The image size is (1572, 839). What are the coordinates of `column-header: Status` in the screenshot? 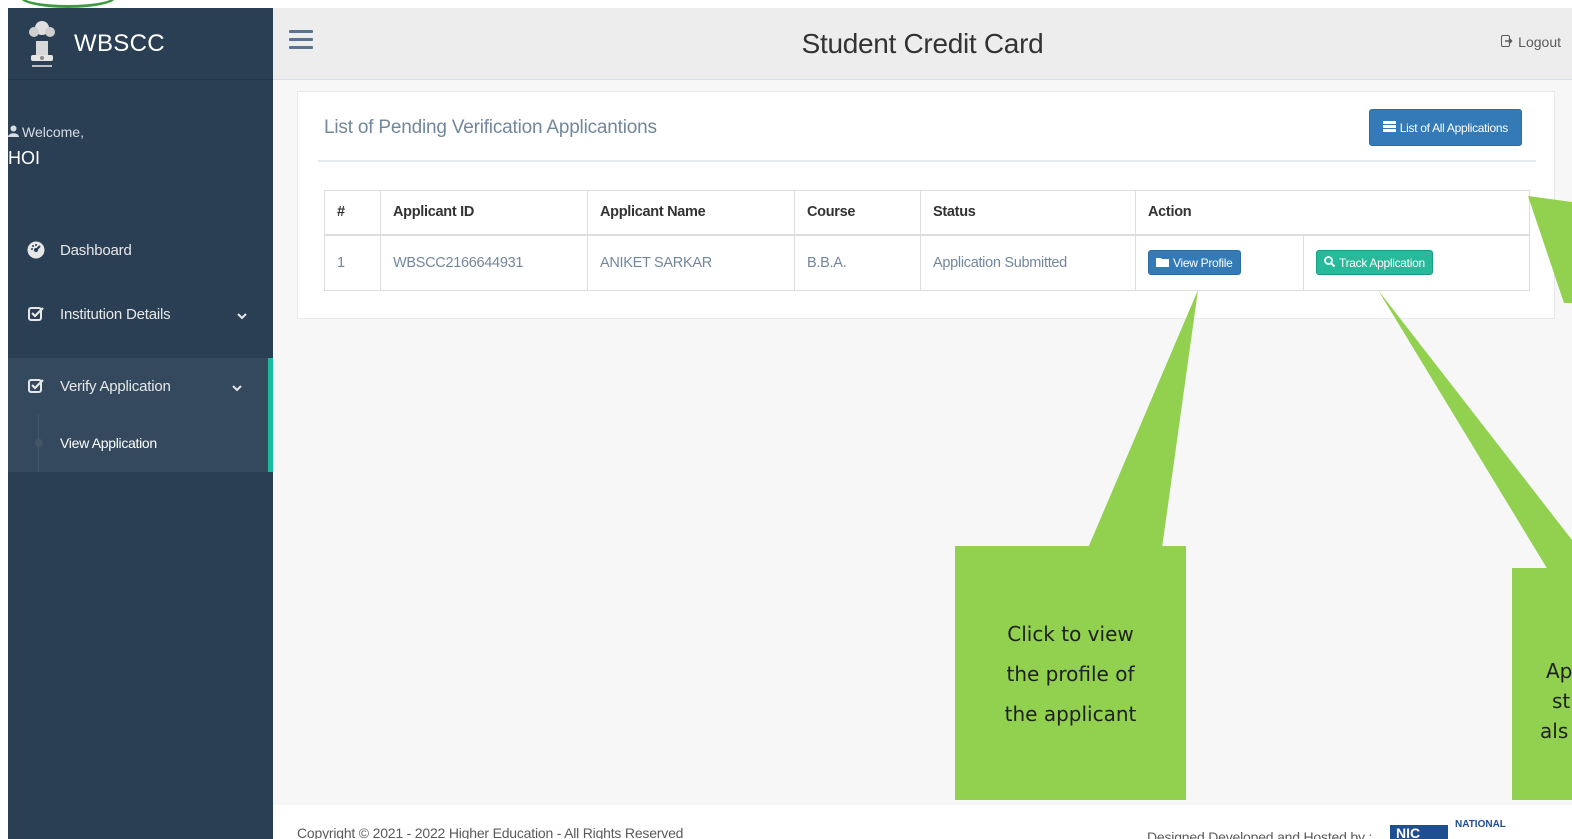 It's located at (1028, 213).